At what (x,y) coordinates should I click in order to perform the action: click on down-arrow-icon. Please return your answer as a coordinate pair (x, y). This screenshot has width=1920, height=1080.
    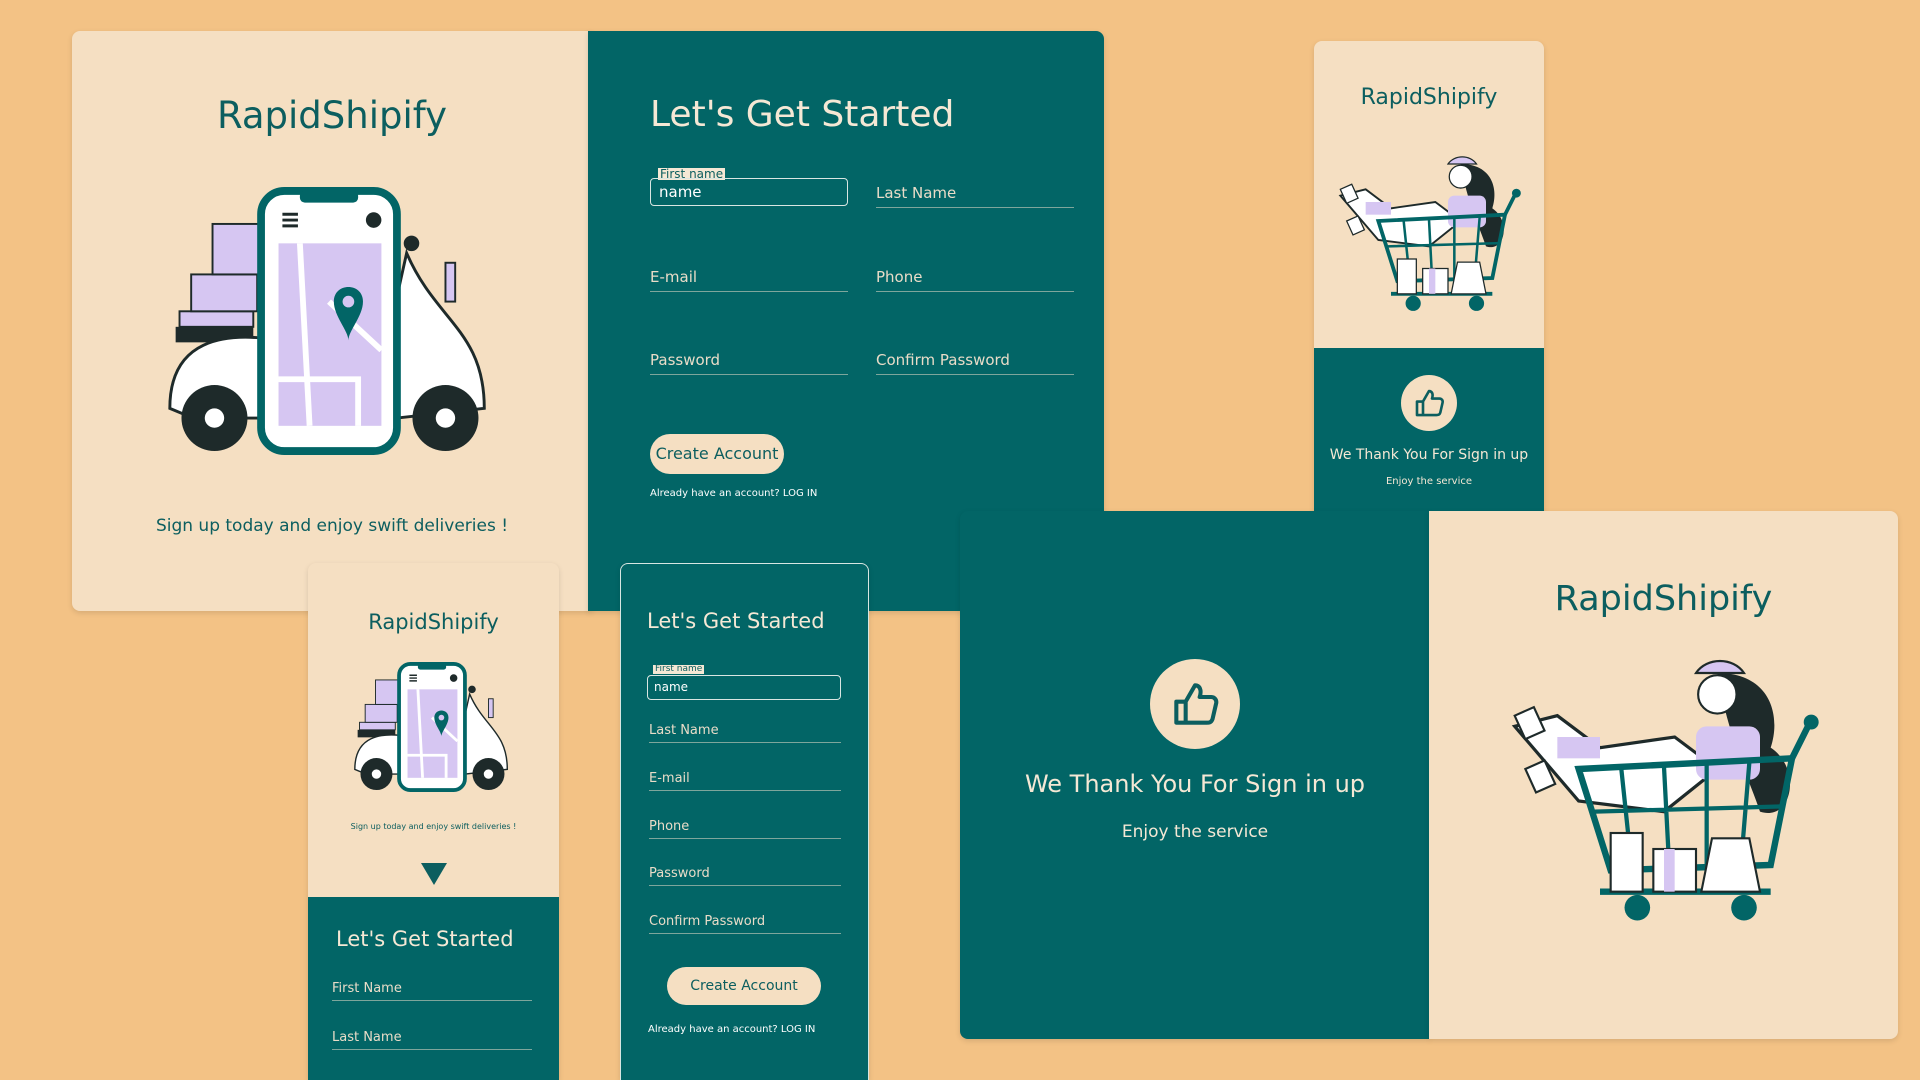
    Looking at the image, I should click on (434, 874).